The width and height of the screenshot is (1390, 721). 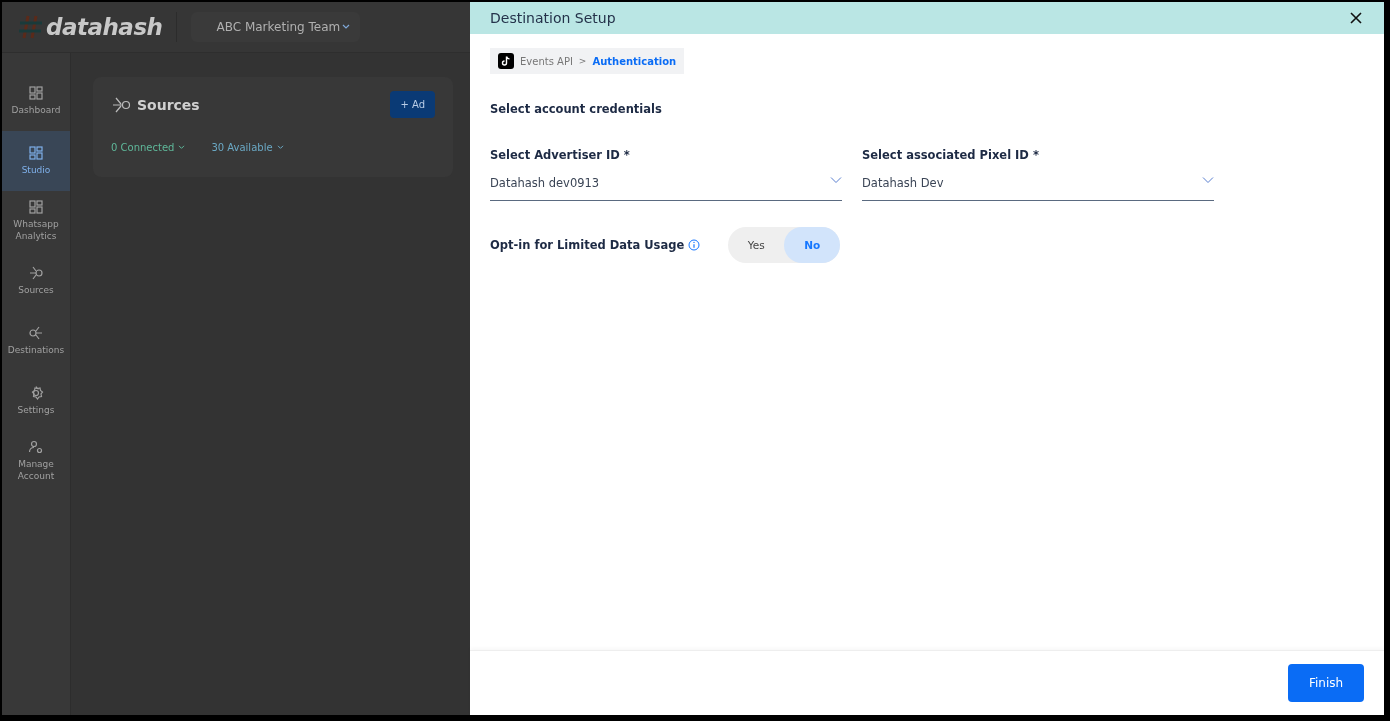 I want to click on filter-dropdown: 30 Available, so click(x=247, y=147).